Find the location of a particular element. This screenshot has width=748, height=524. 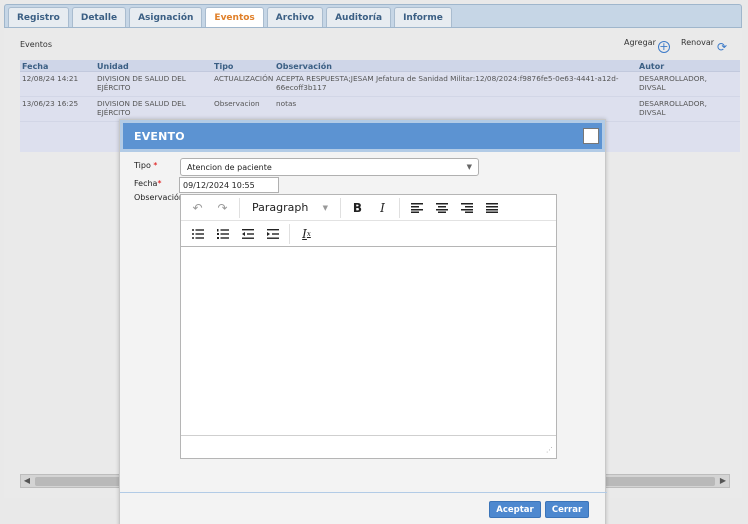

tab-detalle: Detalle is located at coordinates (99, 17).